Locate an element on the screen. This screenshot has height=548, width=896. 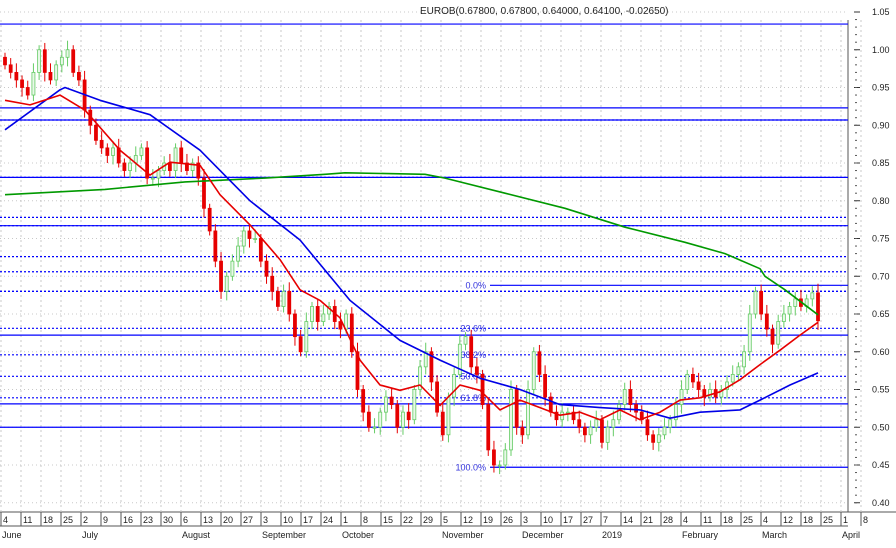
x-tick-label: 11 is located at coordinates (707, 520).